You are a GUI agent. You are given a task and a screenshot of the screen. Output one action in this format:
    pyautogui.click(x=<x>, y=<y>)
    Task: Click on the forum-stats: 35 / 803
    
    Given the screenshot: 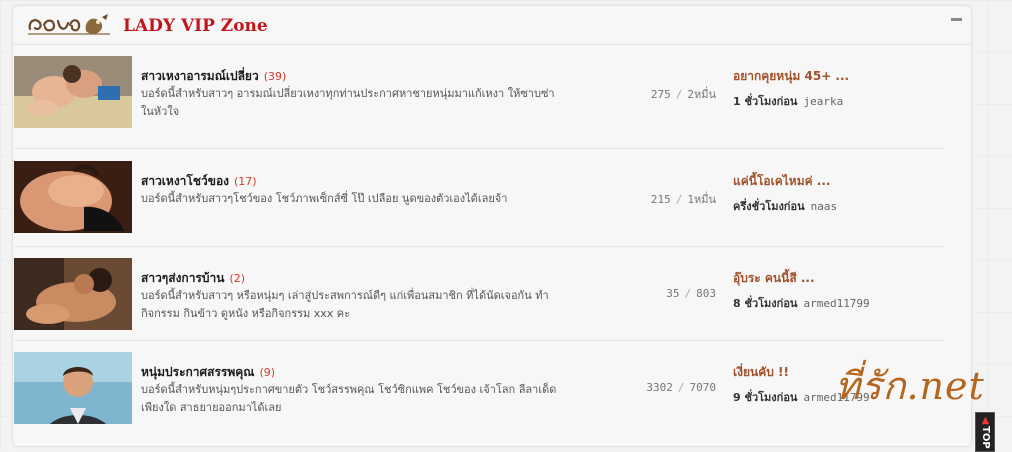 What is the action you would take?
    pyautogui.click(x=661, y=293)
    